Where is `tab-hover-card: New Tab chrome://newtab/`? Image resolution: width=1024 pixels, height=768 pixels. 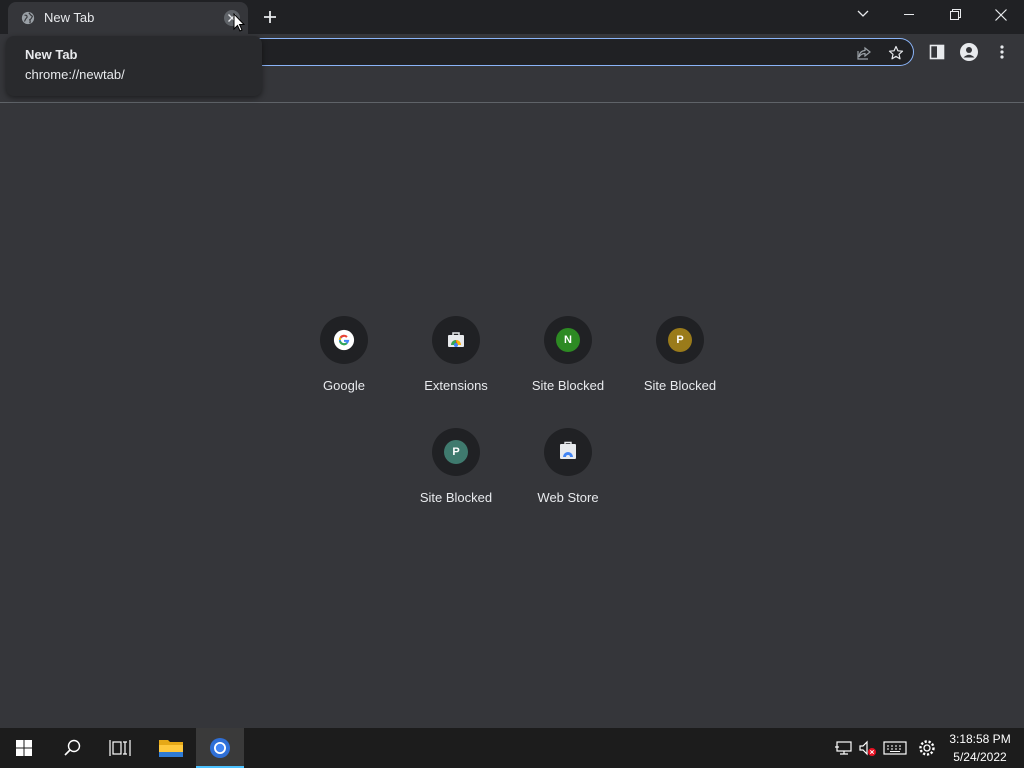
tab-hover-card: New Tab chrome://newtab/ is located at coordinates (134, 66).